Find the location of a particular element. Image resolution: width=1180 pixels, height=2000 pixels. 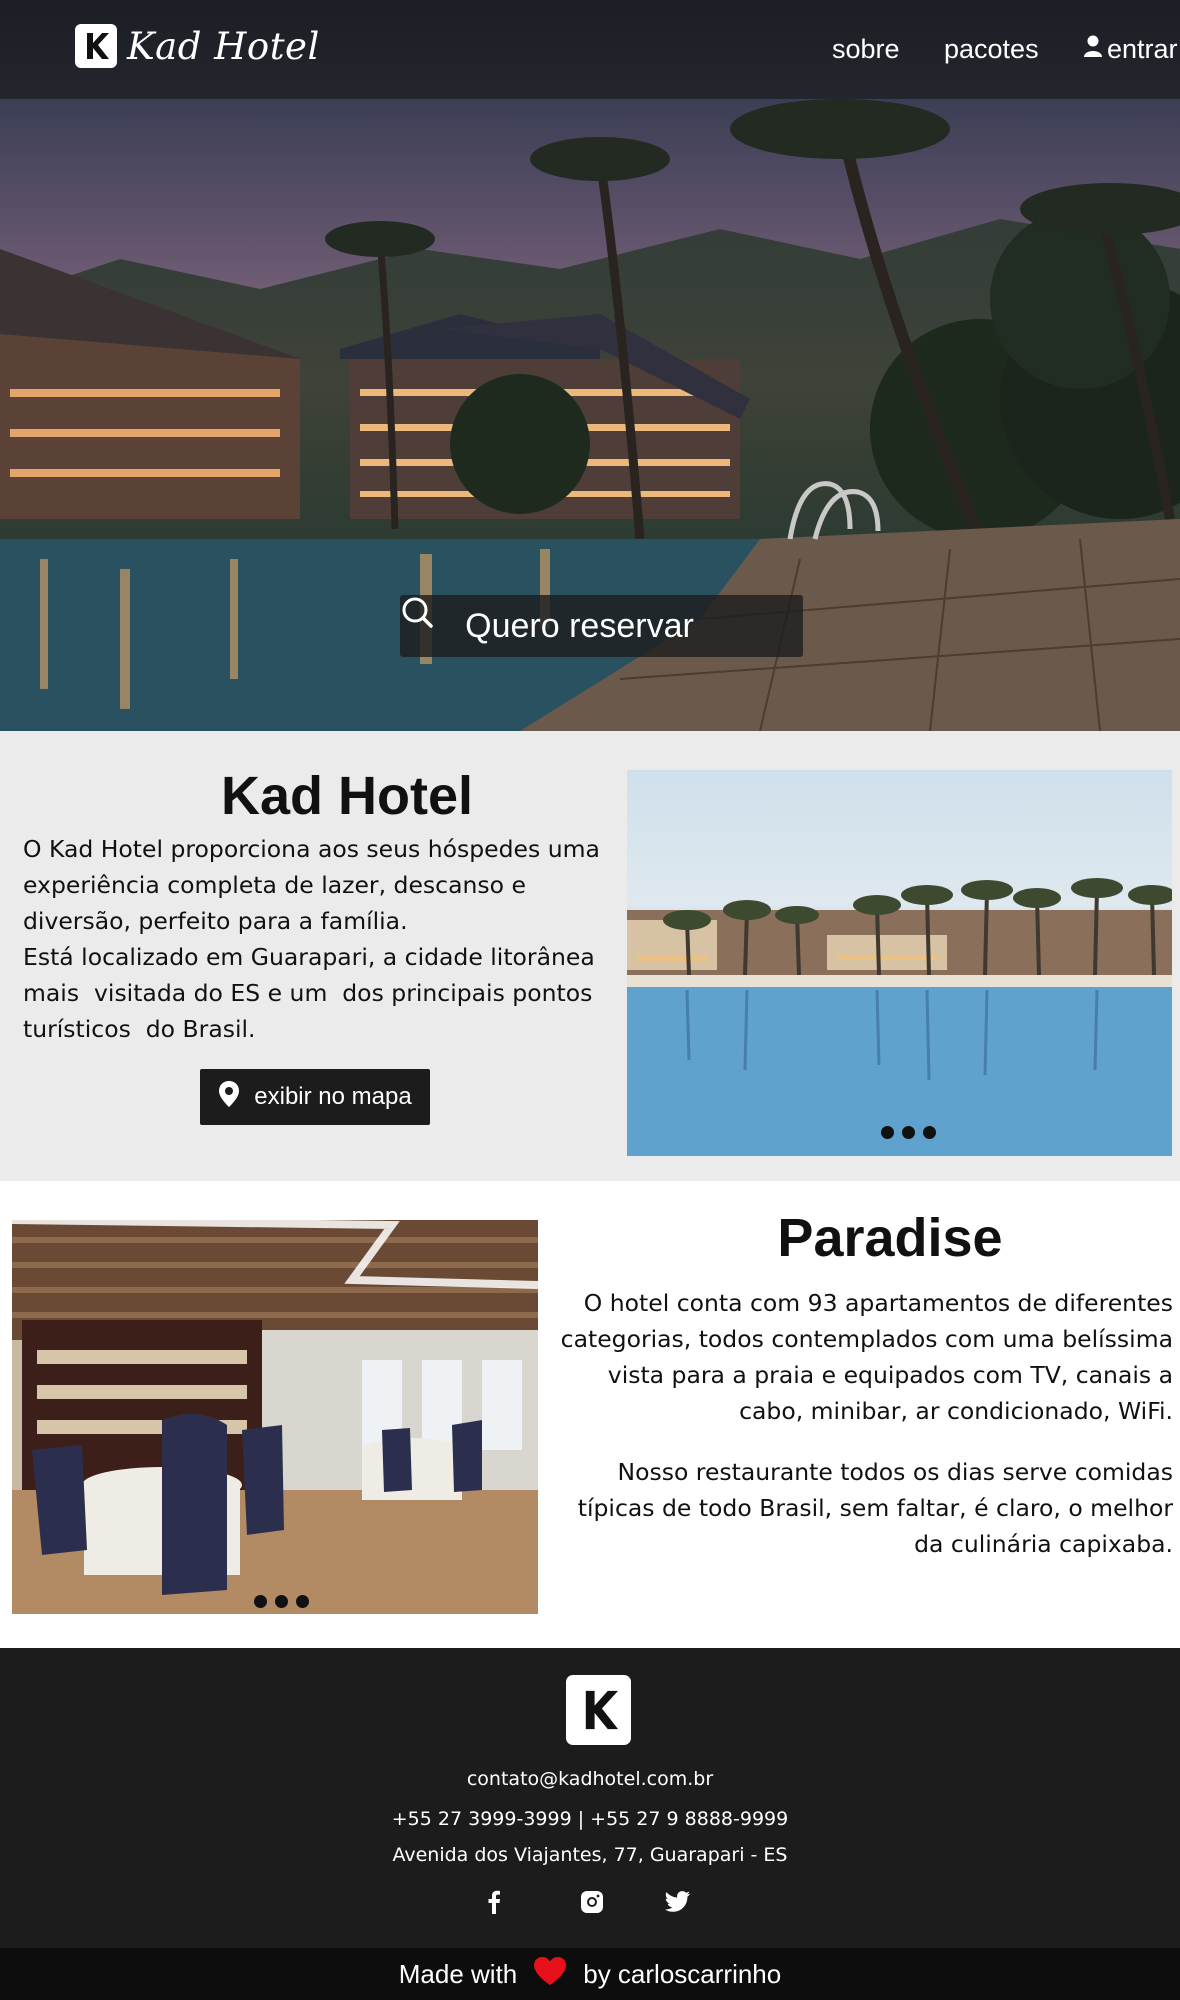

author-label: by carloscarrinho is located at coordinates (682, 1974).